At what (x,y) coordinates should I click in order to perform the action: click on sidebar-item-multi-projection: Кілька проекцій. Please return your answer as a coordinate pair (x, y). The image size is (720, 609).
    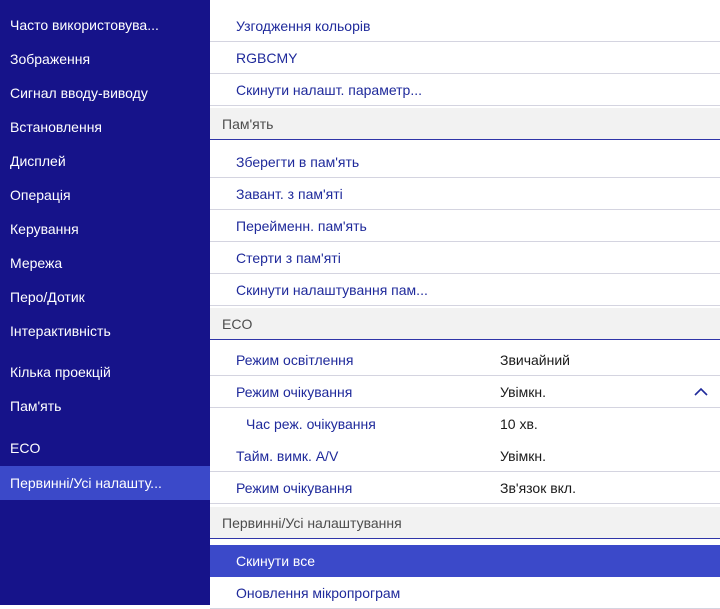
    Looking at the image, I should click on (105, 372).